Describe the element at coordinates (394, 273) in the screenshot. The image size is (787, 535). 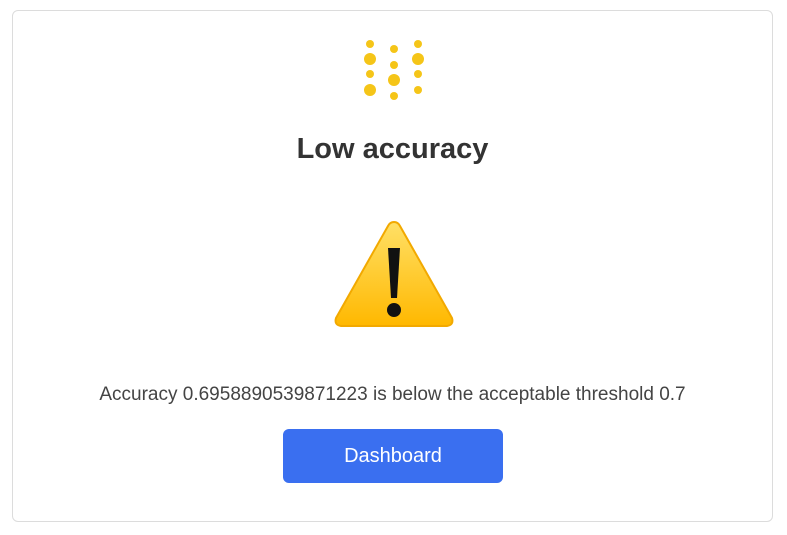
I see `warning-icon` at that location.